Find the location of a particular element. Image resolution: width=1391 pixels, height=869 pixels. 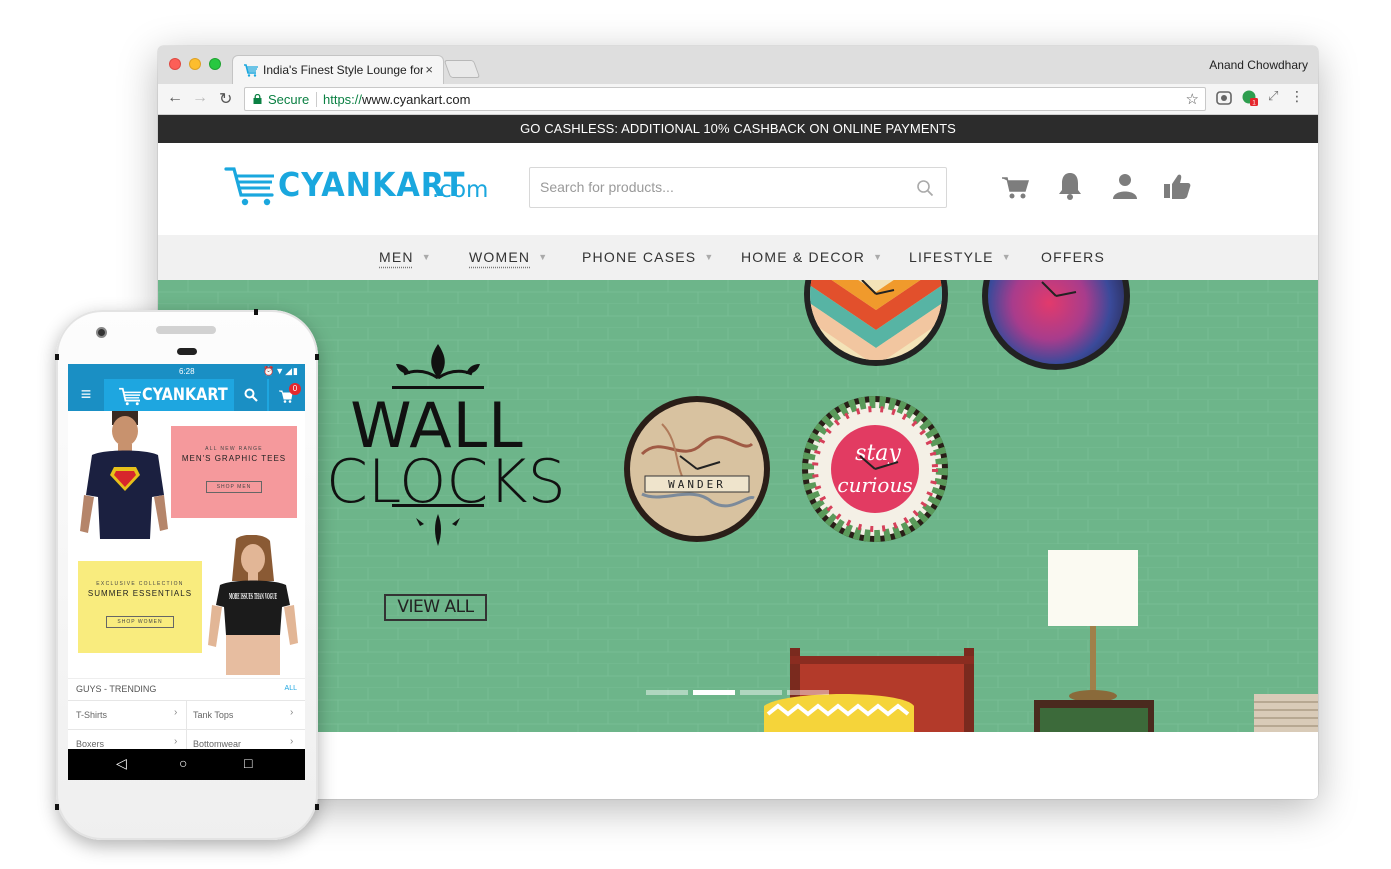

back-arrow-icon: ← is located at coordinates (175, 98).